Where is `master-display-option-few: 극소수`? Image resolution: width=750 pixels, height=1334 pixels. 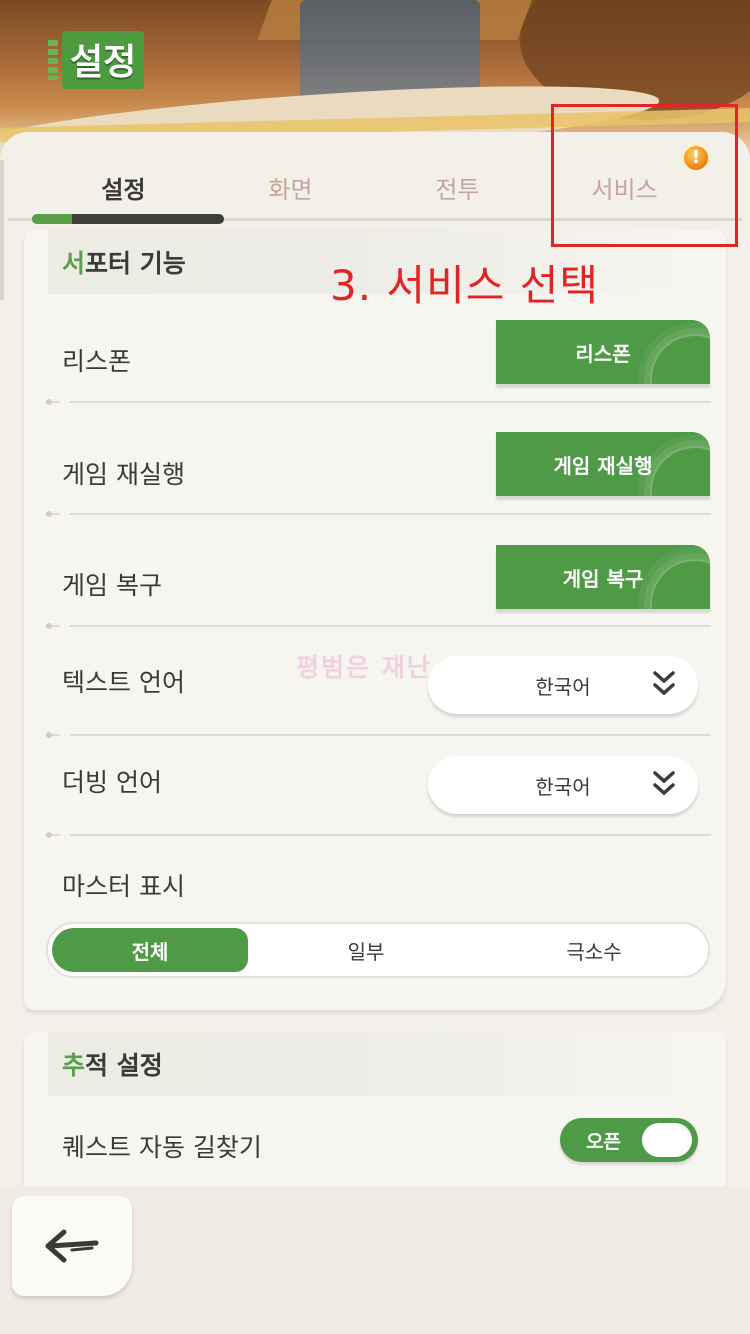
master-display-option-few: 극소수 is located at coordinates (594, 950).